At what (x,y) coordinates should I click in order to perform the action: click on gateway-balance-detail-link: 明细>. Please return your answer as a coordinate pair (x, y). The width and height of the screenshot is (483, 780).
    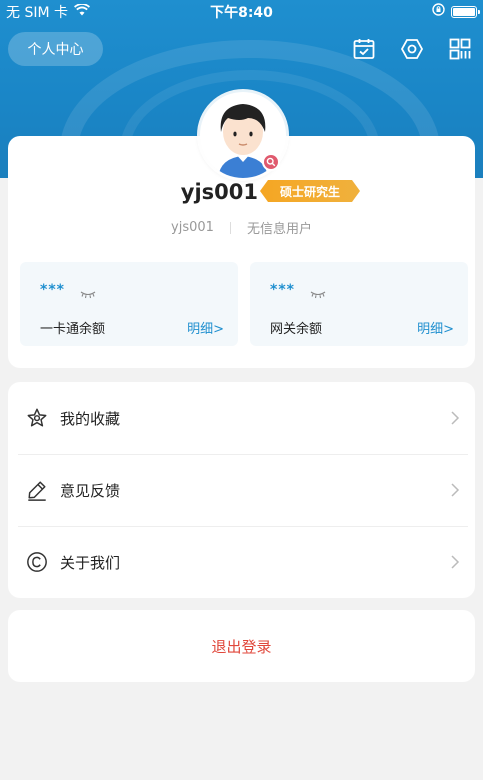
    Looking at the image, I should click on (435, 327).